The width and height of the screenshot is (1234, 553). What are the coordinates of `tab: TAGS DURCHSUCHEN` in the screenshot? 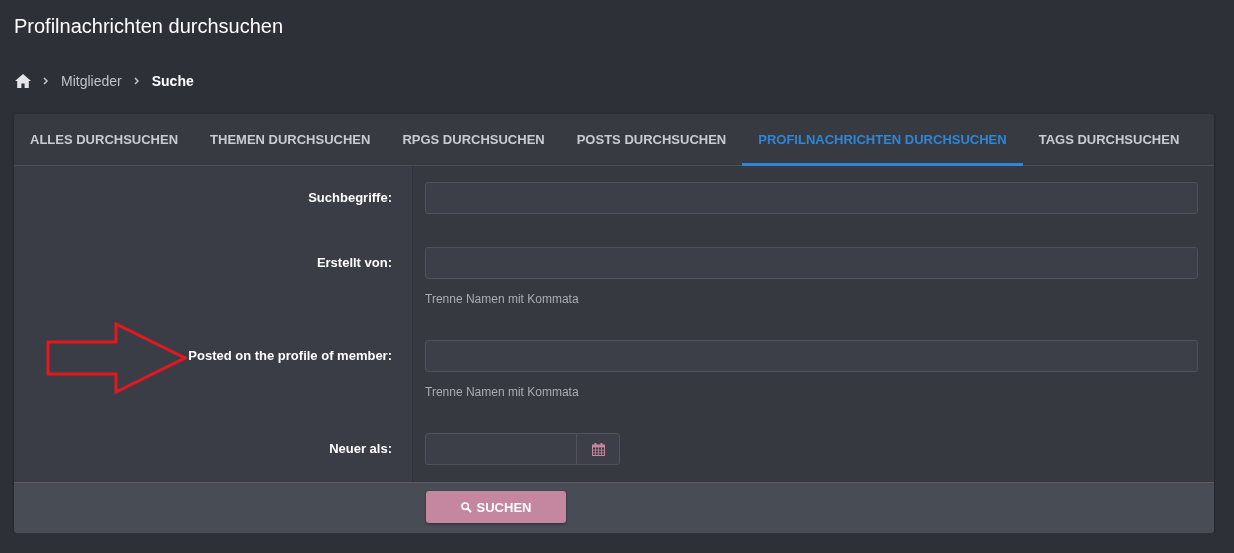 It's located at (1109, 140).